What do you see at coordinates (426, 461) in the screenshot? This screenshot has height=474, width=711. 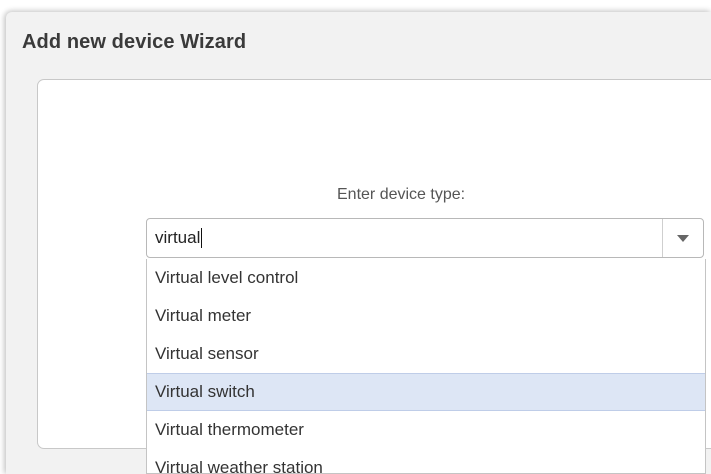 I see `dropdown-option-virtual-weather-station: Virtual weather station` at bounding box center [426, 461].